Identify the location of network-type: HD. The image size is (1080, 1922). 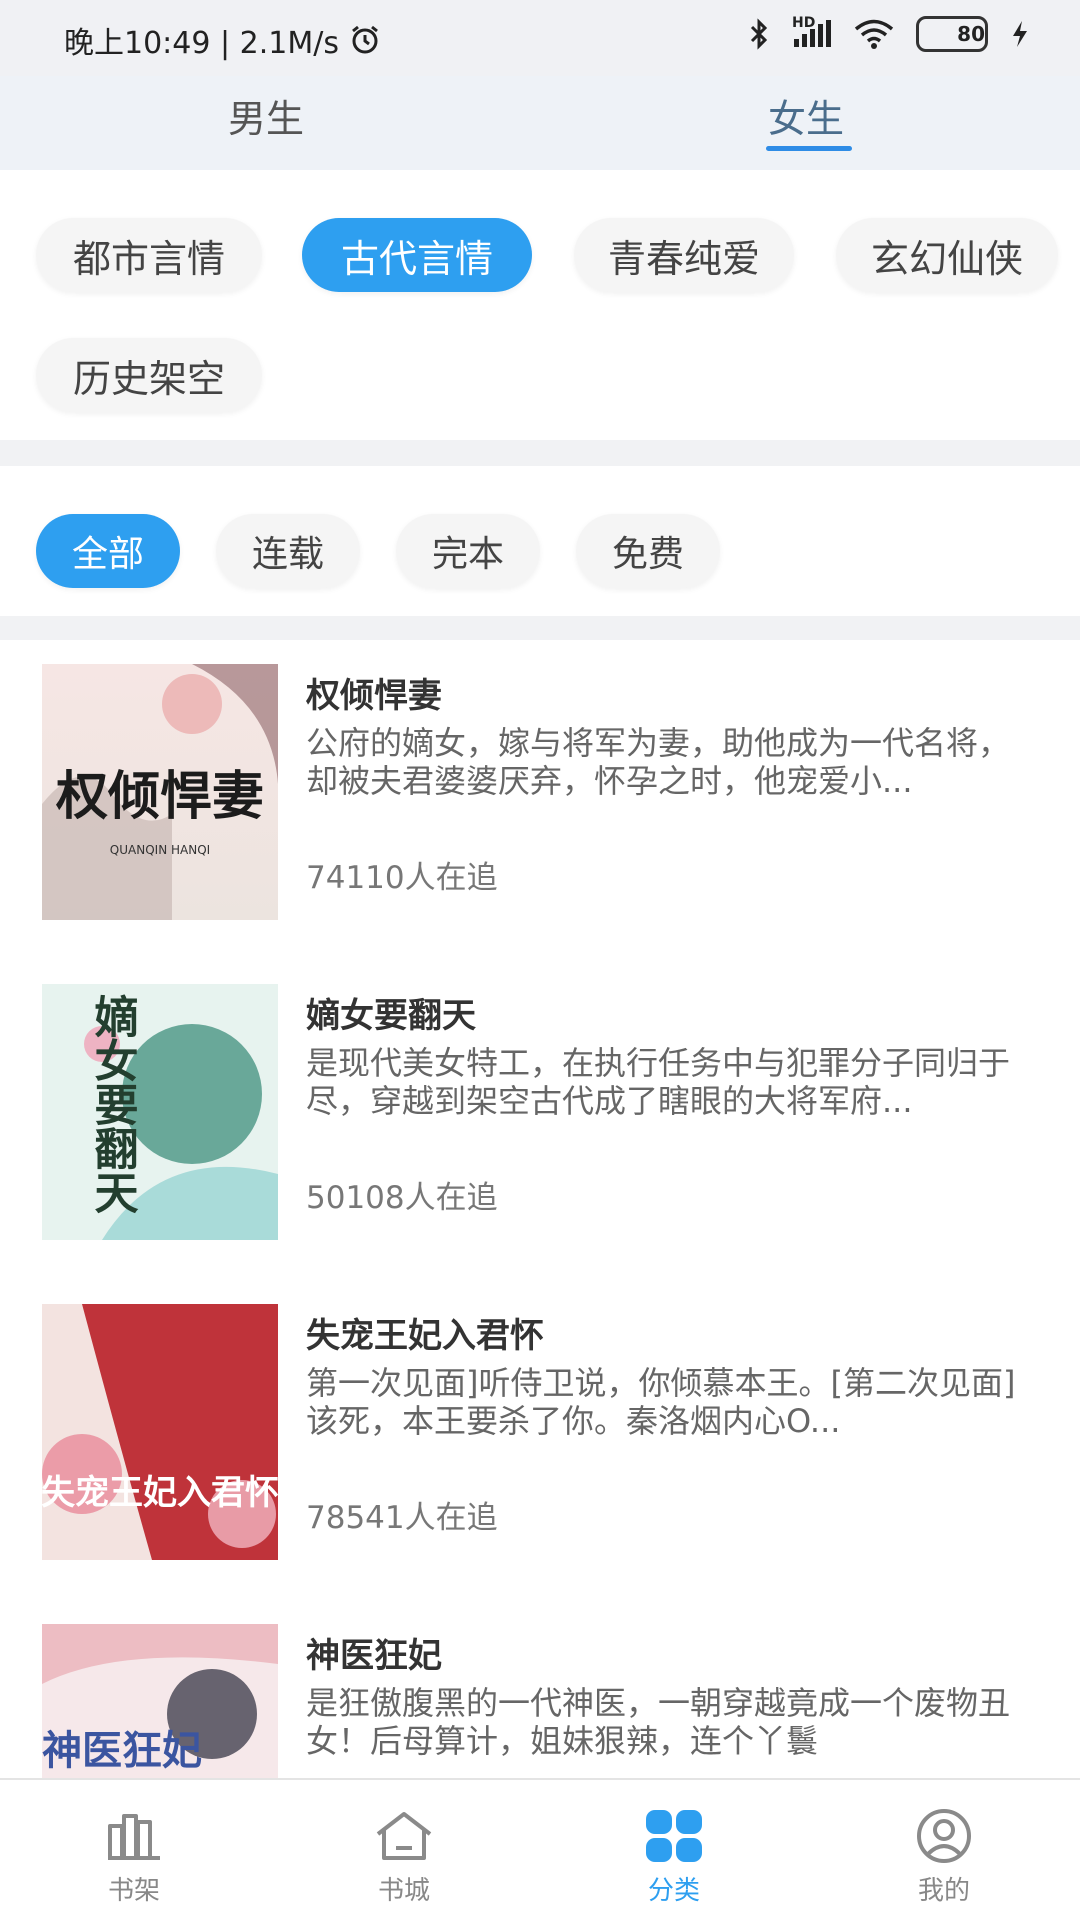
(804, 23).